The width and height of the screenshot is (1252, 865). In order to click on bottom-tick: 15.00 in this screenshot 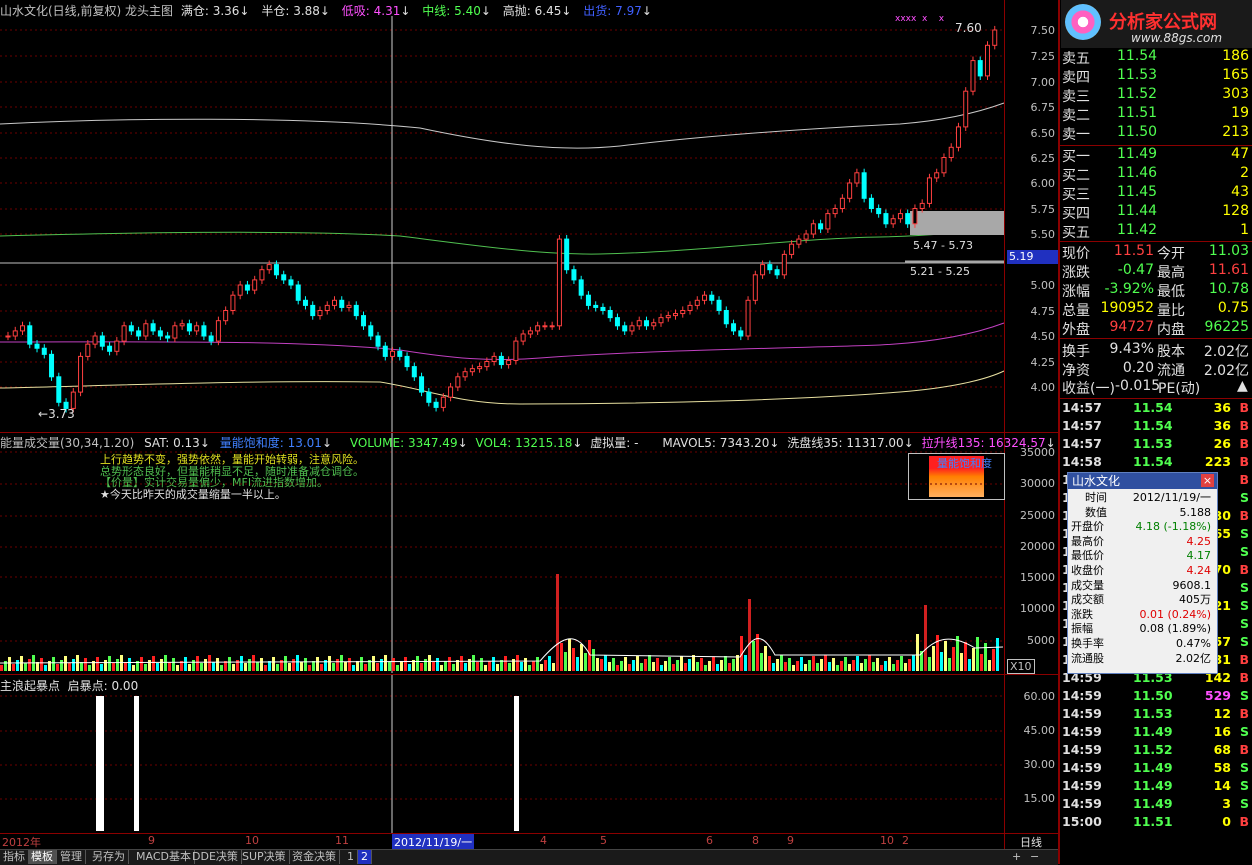, I will do `click(1039, 798)`.